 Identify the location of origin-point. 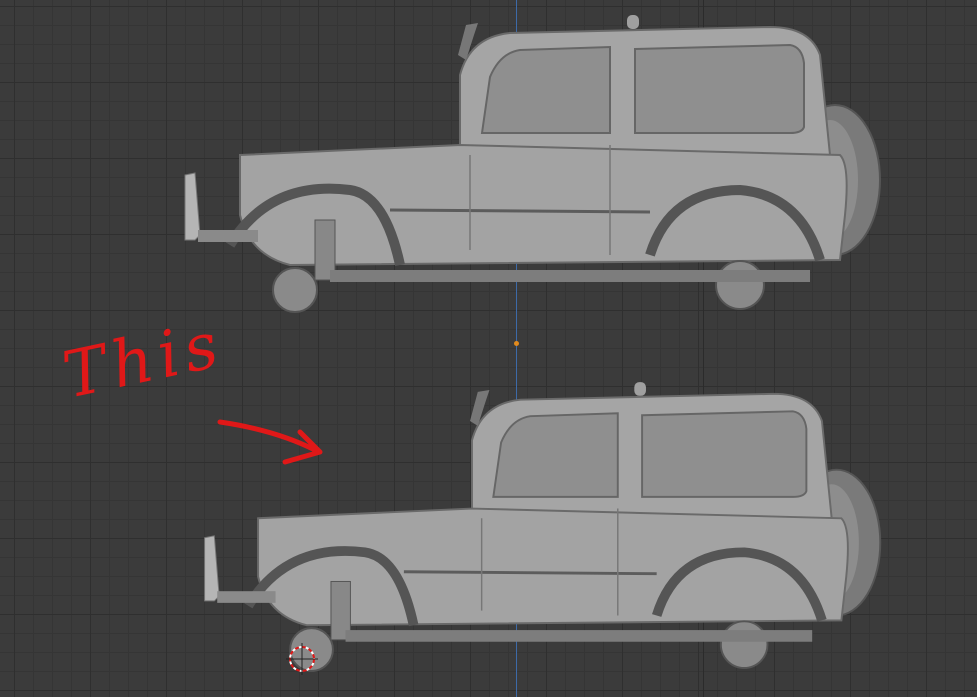
(516, 343).